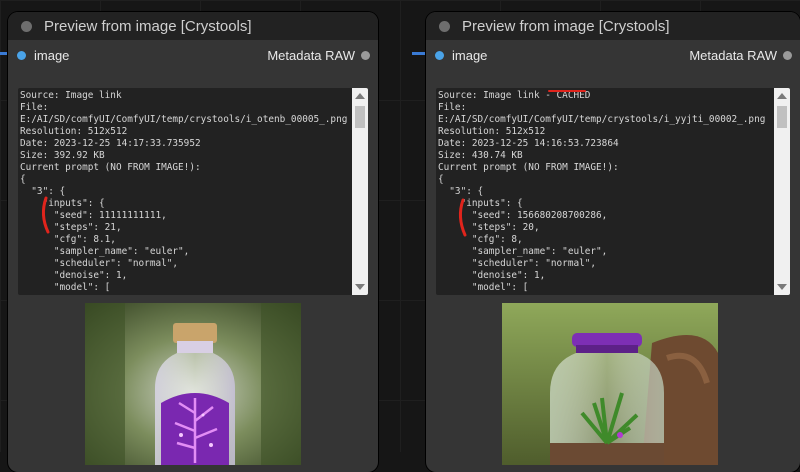  I want to click on cached-underline-annotation, so click(567, 91).